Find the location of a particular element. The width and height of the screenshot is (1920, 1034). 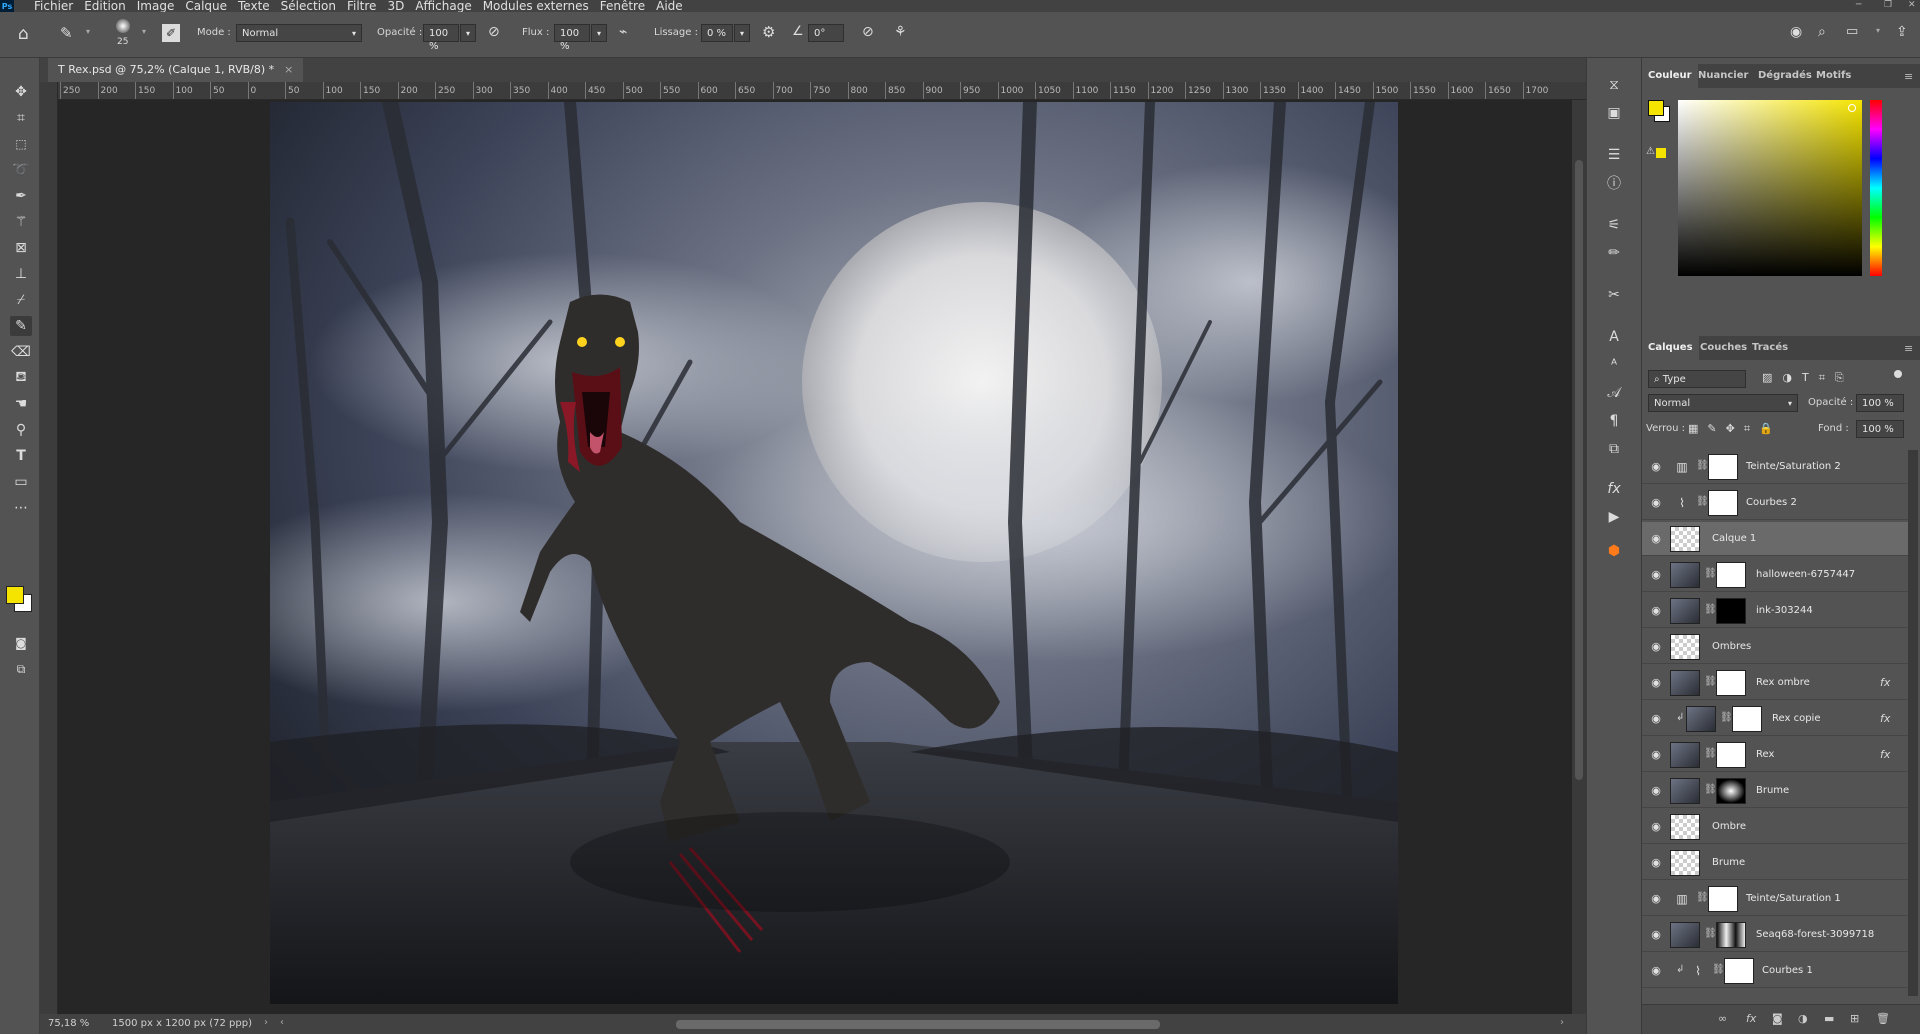

layer-filter-icons: ▨◑T⌗⎘ is located at coordinates (1808, 378).